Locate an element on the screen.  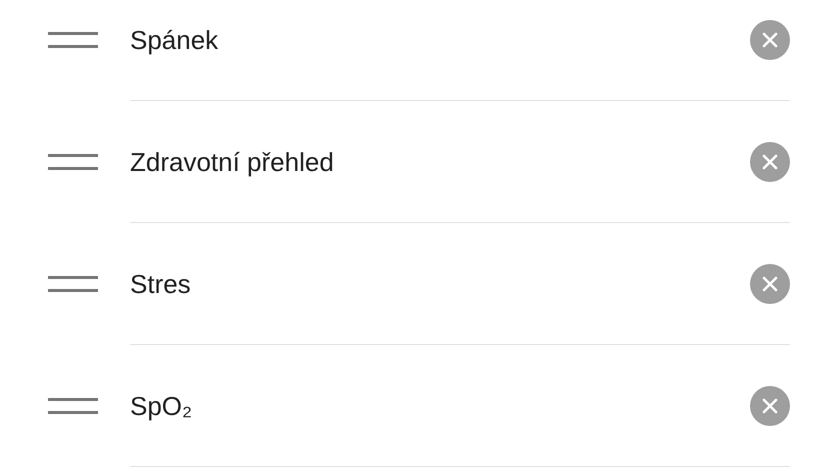
item-label: Spánek is located at coordinates (175, 40).